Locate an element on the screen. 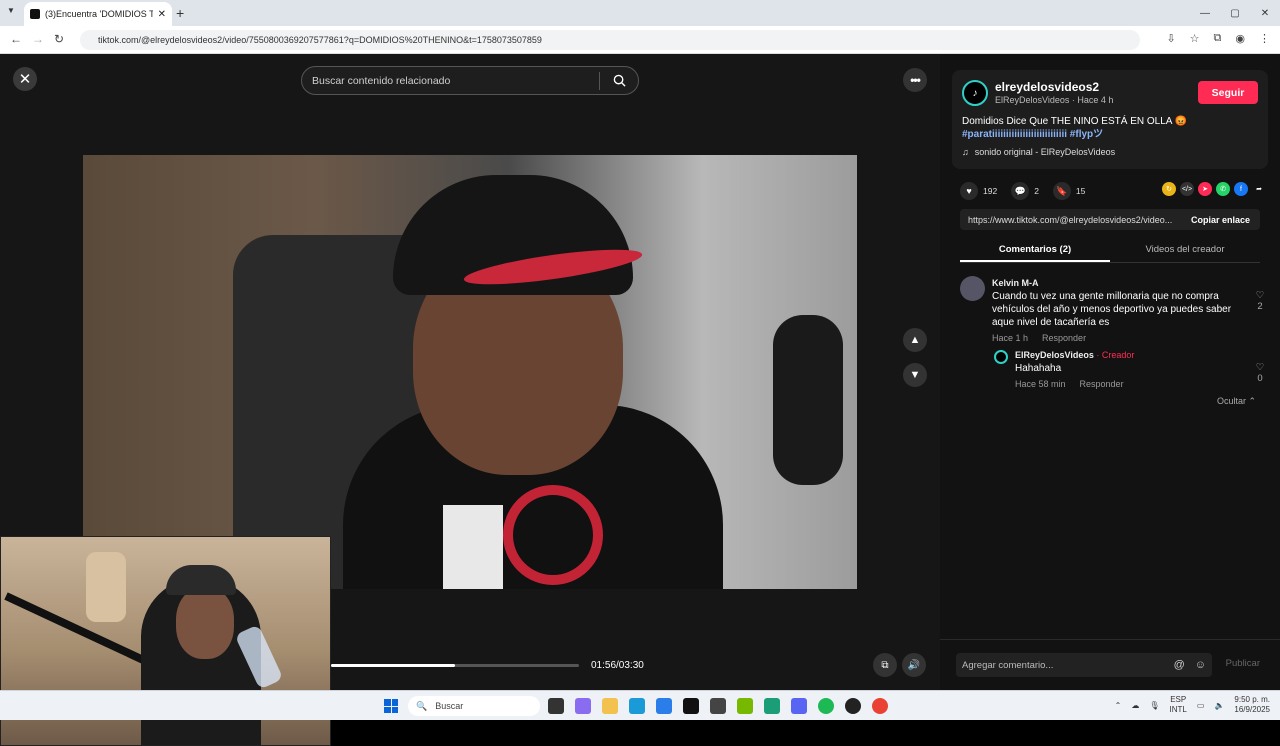 This screenshot has height=746, width=1280. minimize-button: — is located at coordinates (1205, 13).